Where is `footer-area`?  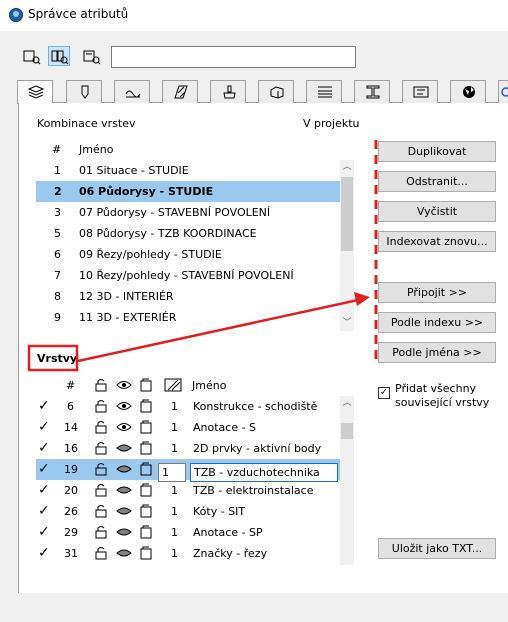
footer-area is located at coordinates (254, 607).